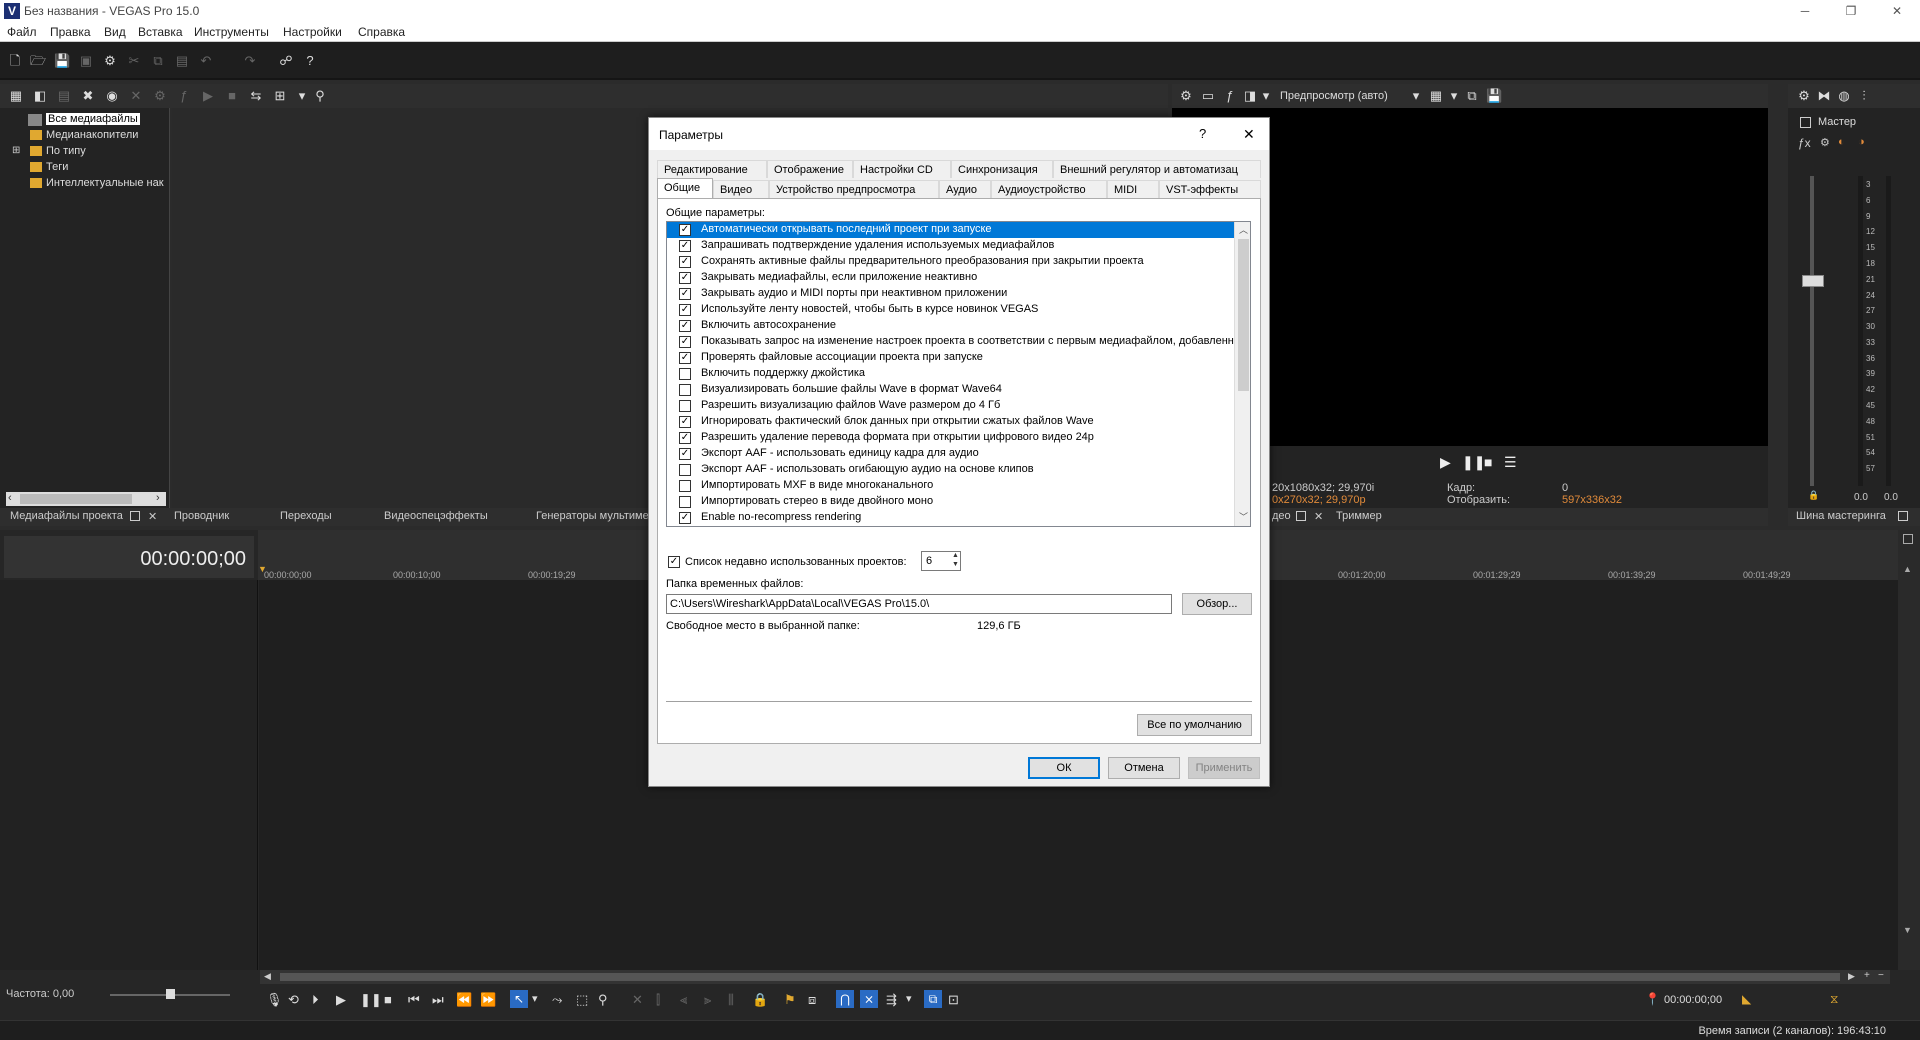  Describe the element at coordinates (64, 96) in the screenshot. I see `get-media-icon: ▤` at that location.